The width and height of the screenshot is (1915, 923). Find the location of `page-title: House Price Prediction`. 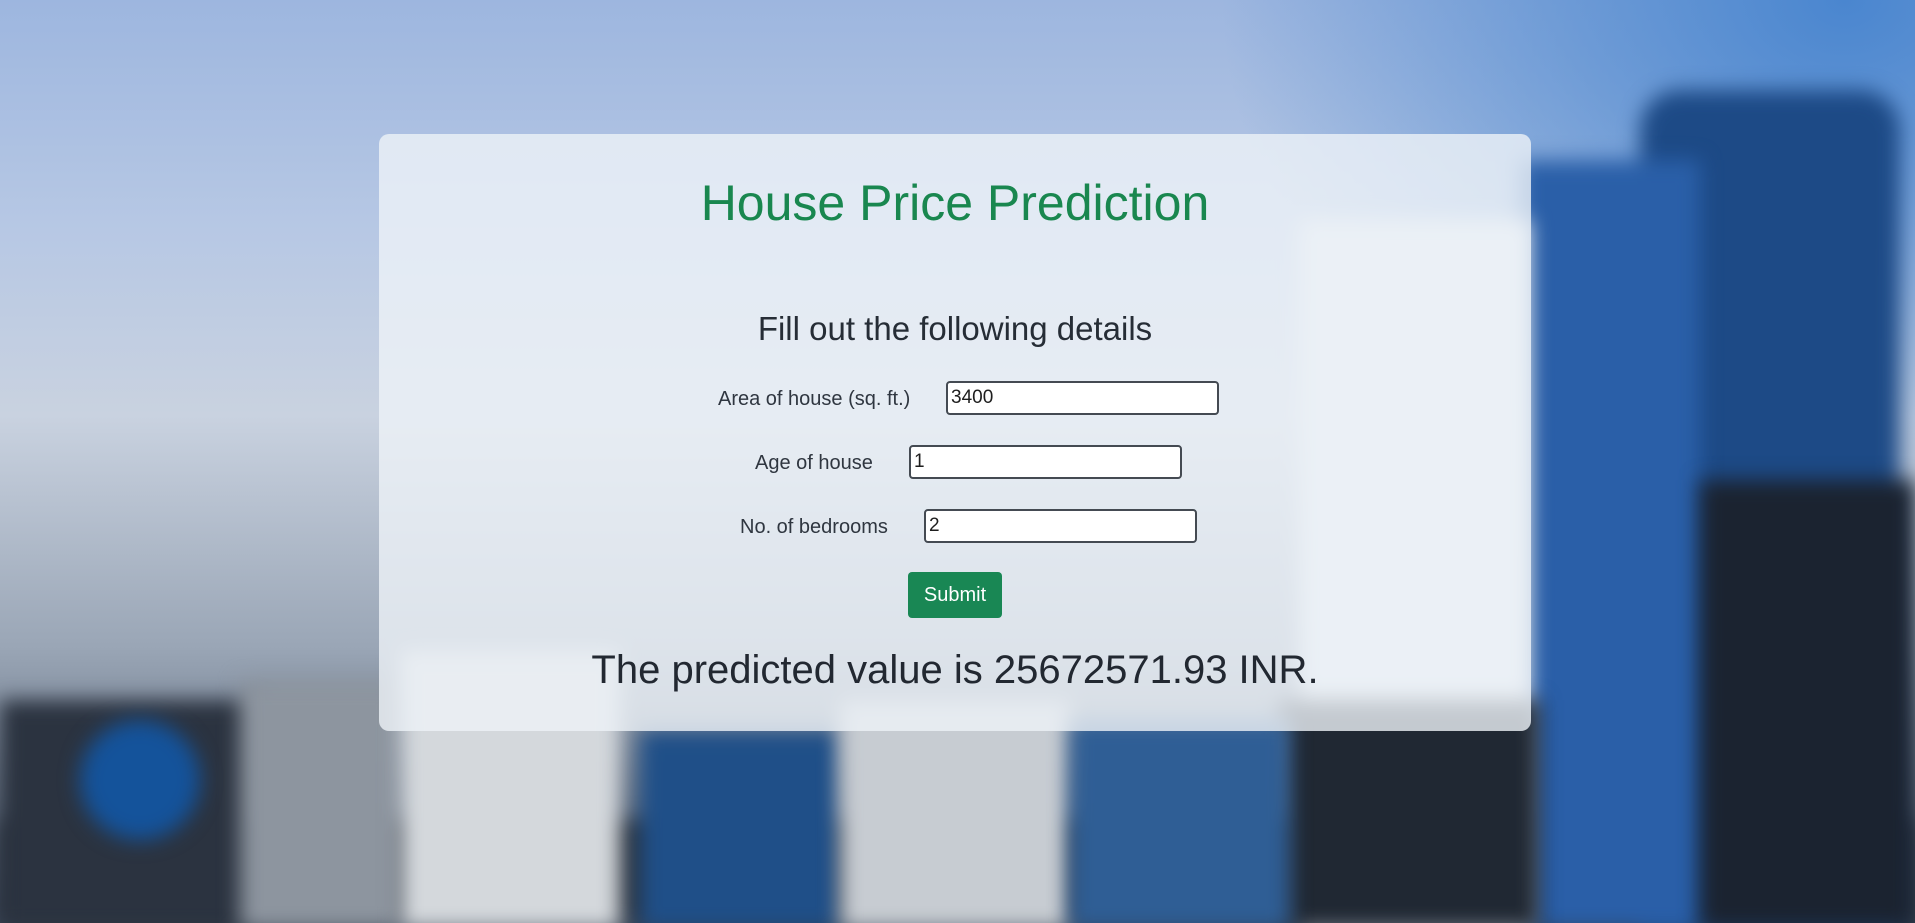

page-title: House Price Prediction is located at coordinates (955, 203).